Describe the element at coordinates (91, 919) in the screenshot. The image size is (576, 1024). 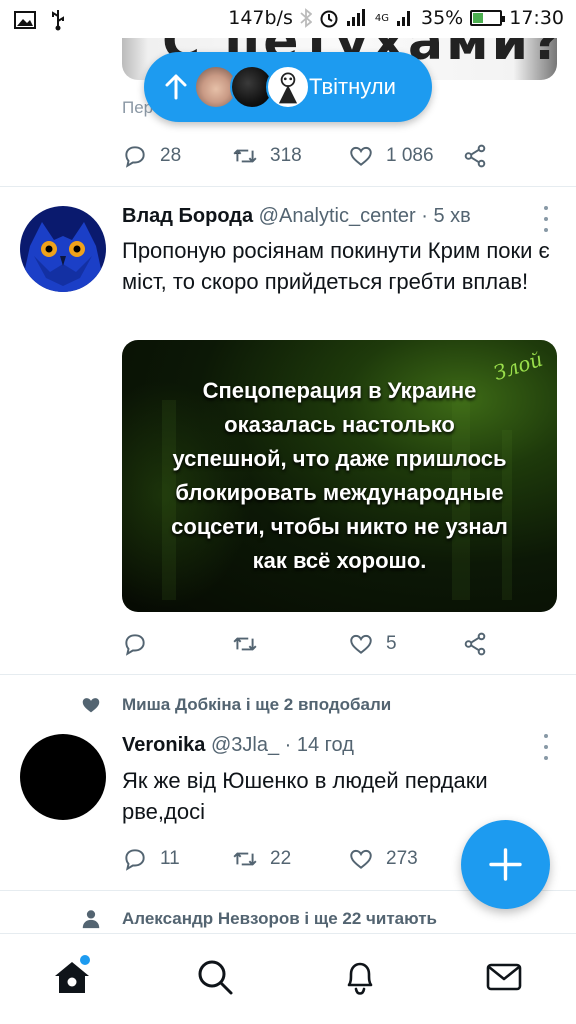
I see `person-icon` at that location.